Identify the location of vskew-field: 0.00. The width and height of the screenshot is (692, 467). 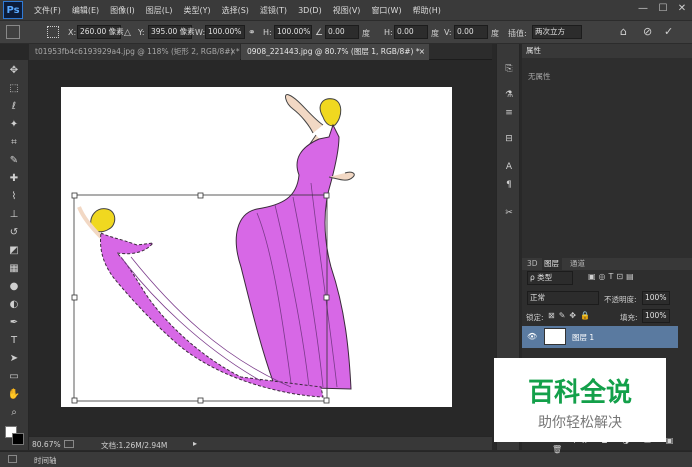
(471, 32).